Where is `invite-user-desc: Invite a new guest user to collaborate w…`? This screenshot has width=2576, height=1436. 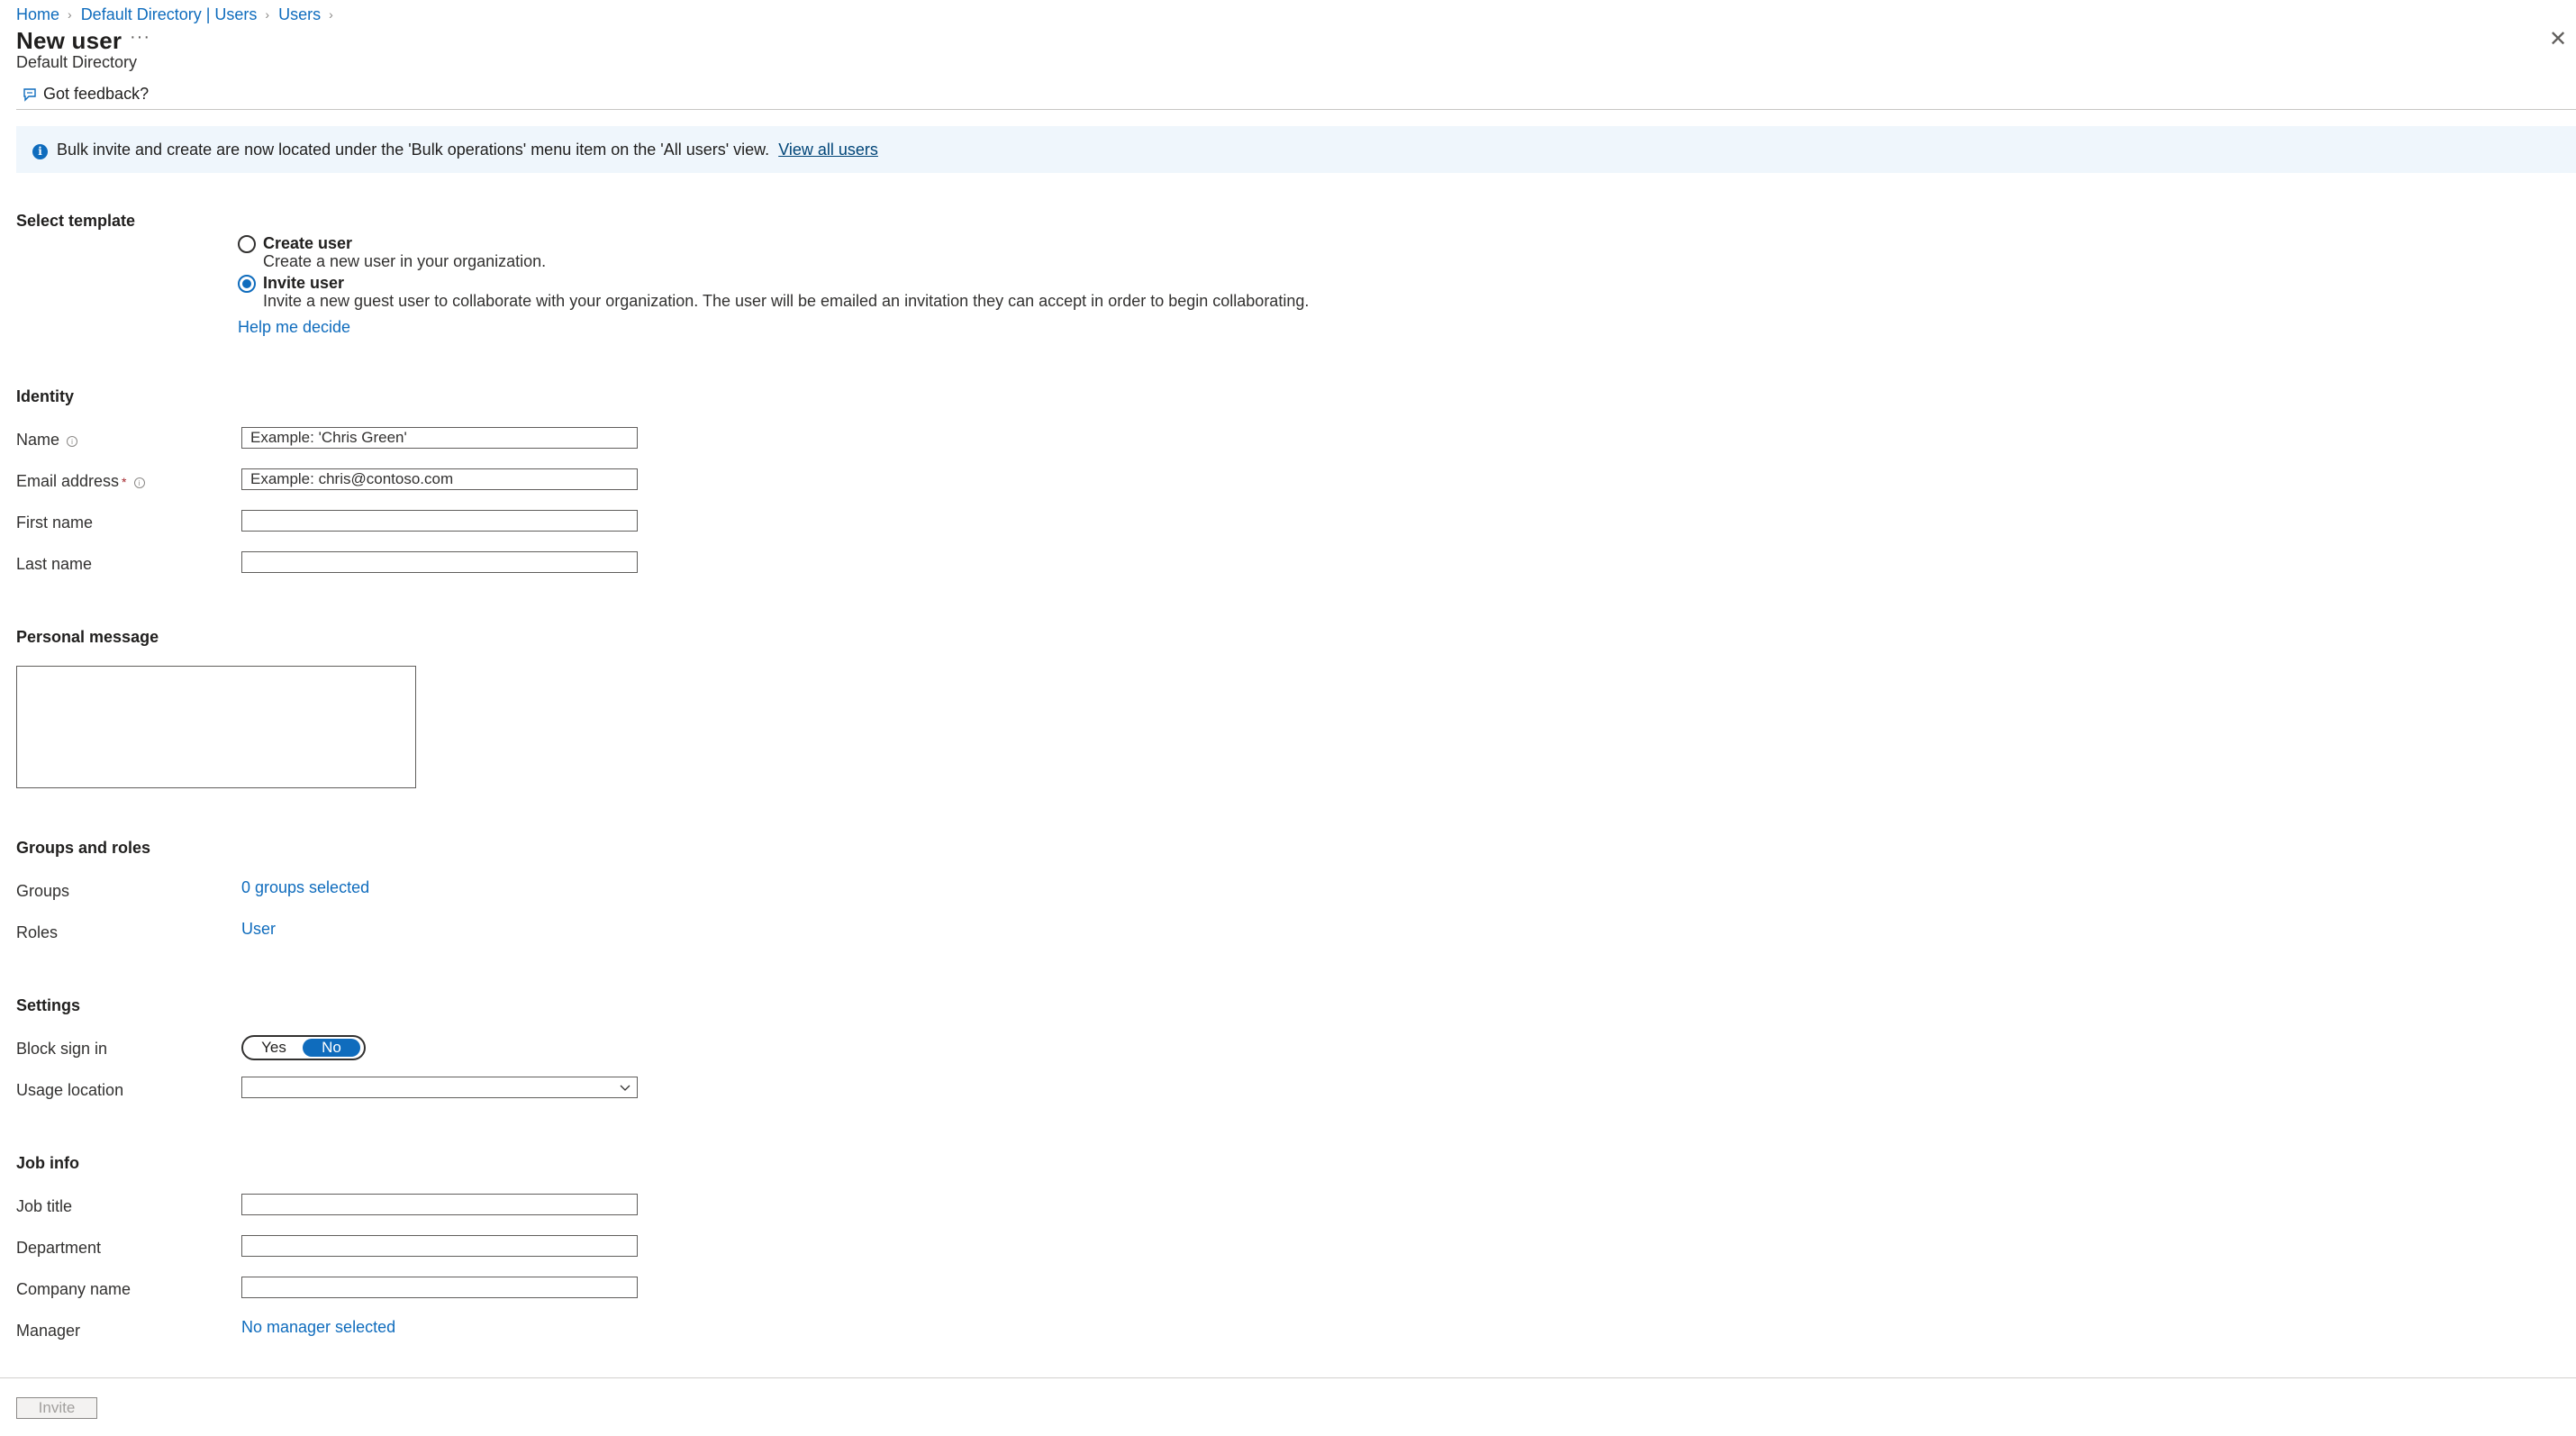
invite-user-desc: Invite a new guest user to collaborate w… is located at coordinates (787, 301).